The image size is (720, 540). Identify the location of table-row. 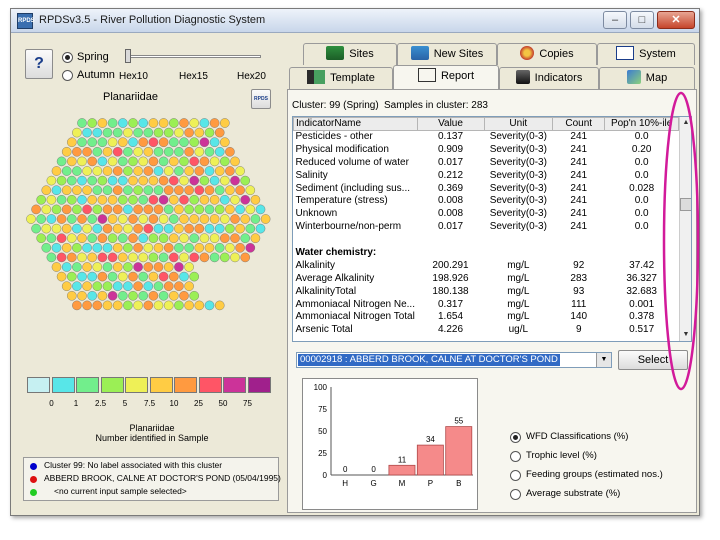
(486, 240).